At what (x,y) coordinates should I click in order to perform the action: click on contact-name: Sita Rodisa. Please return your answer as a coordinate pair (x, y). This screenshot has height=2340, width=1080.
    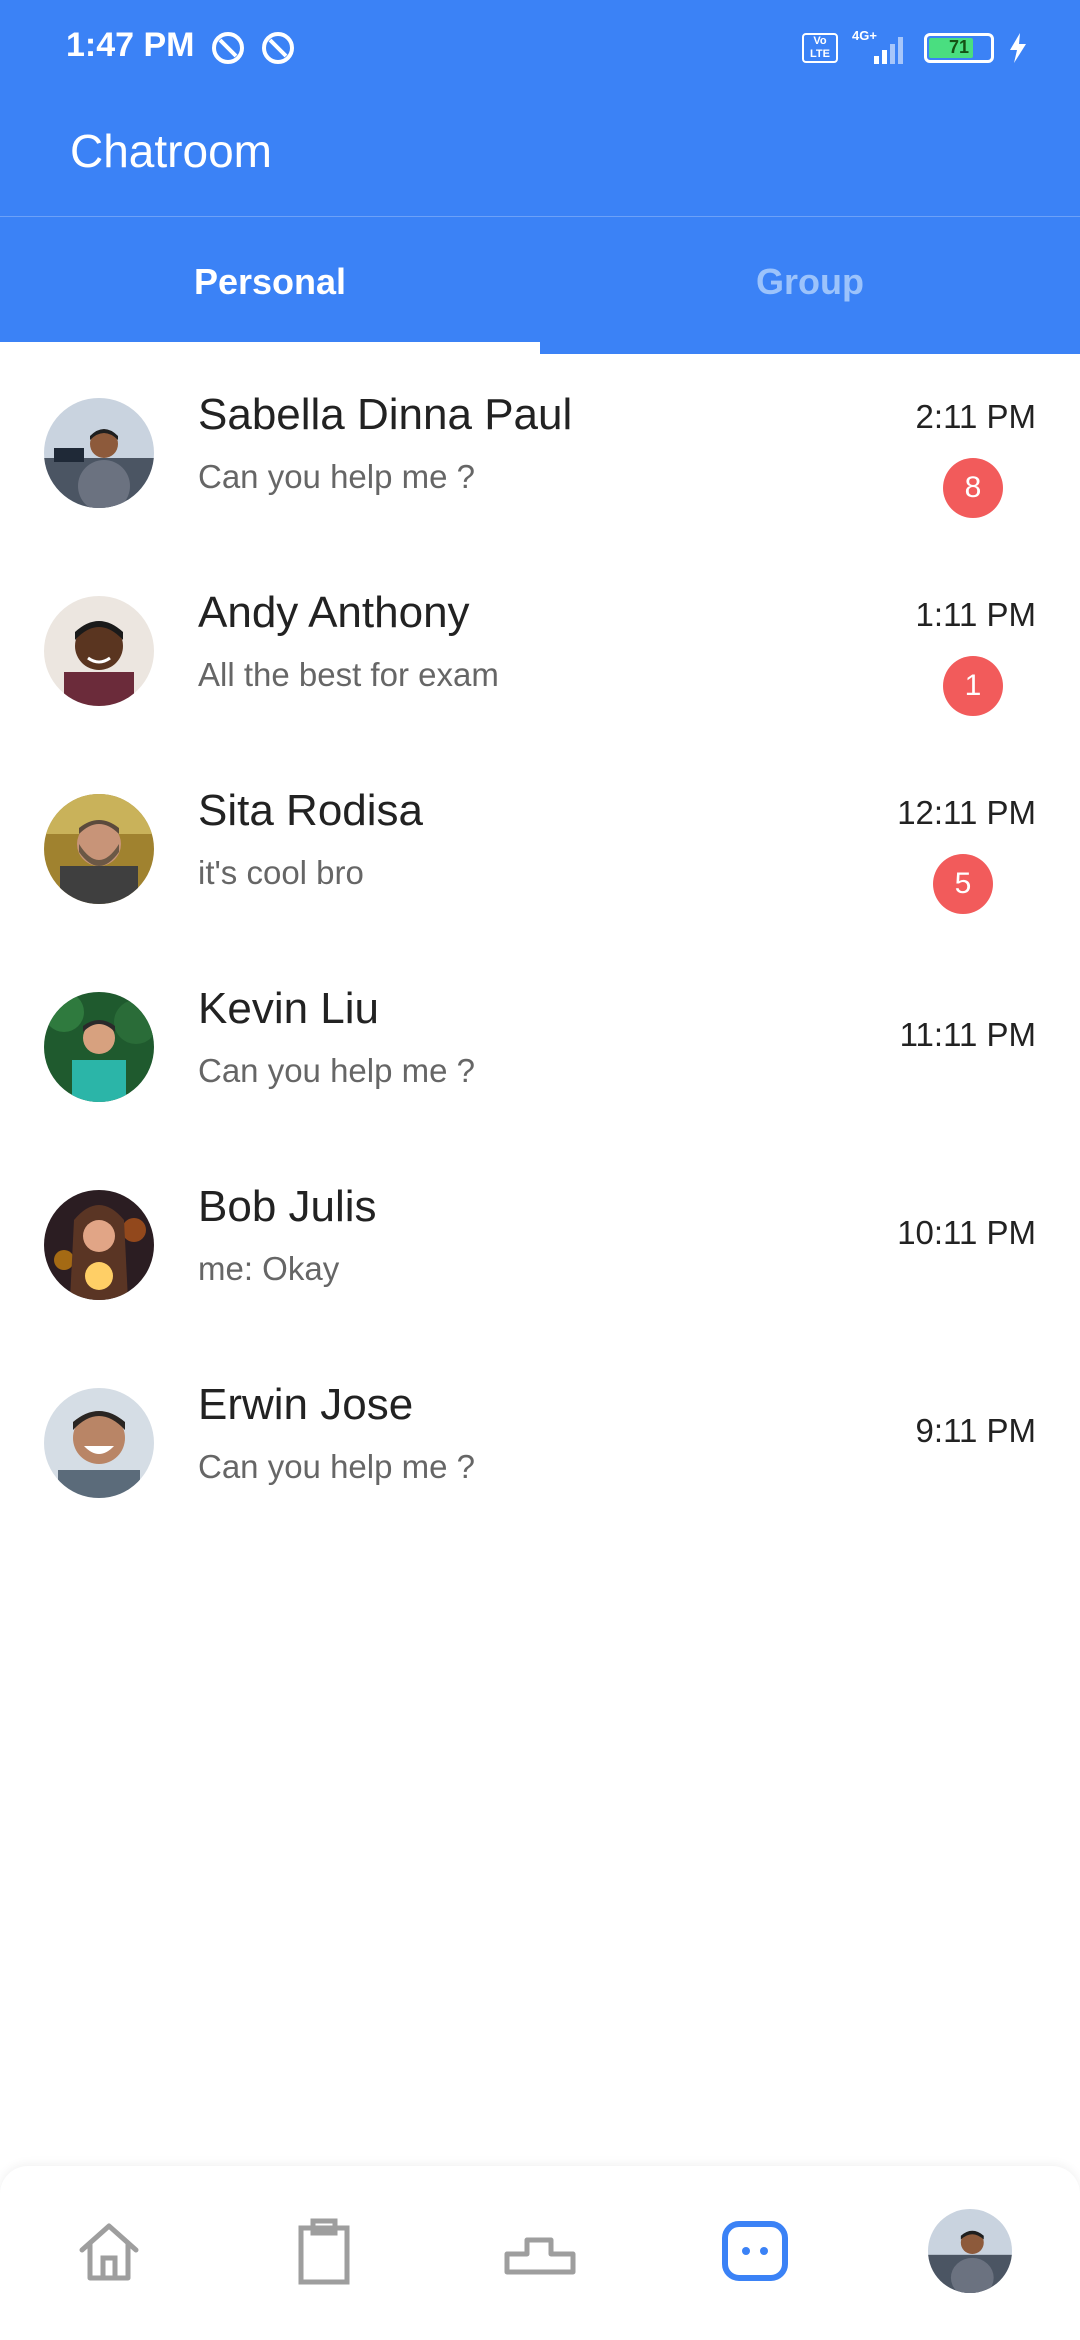
    Looking at the image, I should click on (311, 810).